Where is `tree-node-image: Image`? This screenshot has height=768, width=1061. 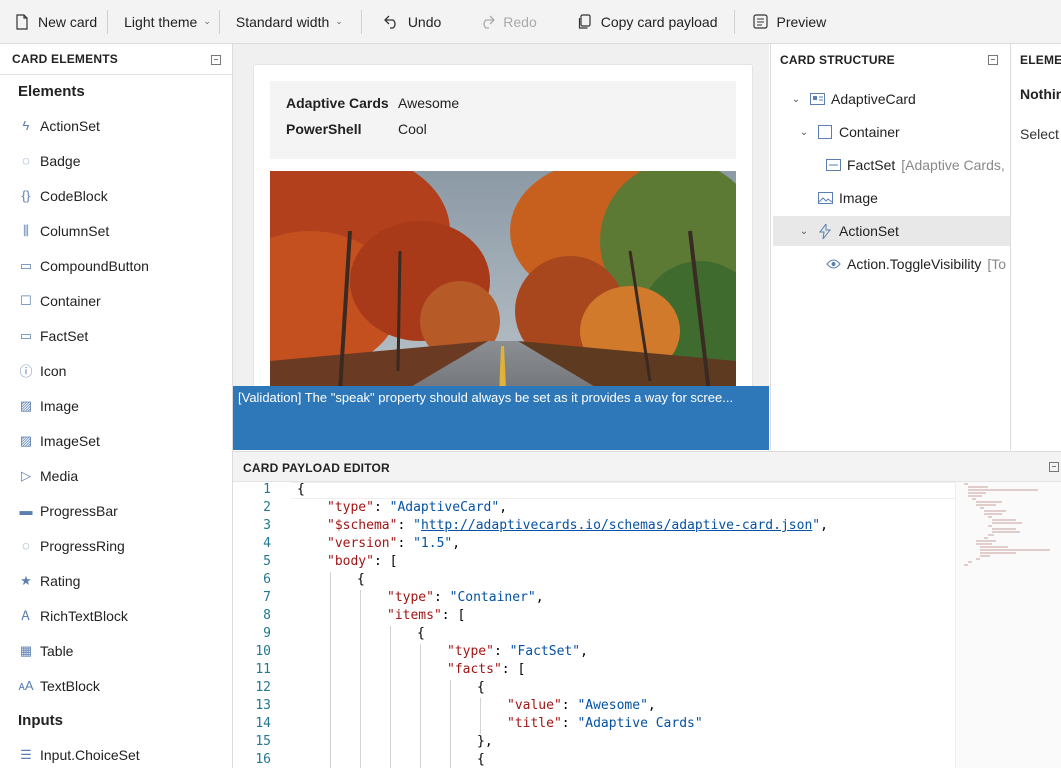
tree-node-image: Image is located at coordinates (891, 198).